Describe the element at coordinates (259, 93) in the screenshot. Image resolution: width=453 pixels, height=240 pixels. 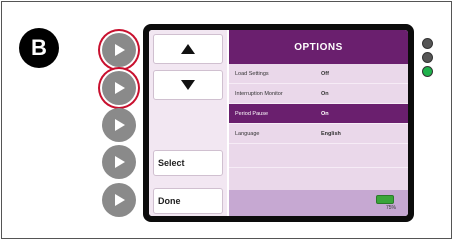
I see `option-label: Interruption Monitor` at that location.